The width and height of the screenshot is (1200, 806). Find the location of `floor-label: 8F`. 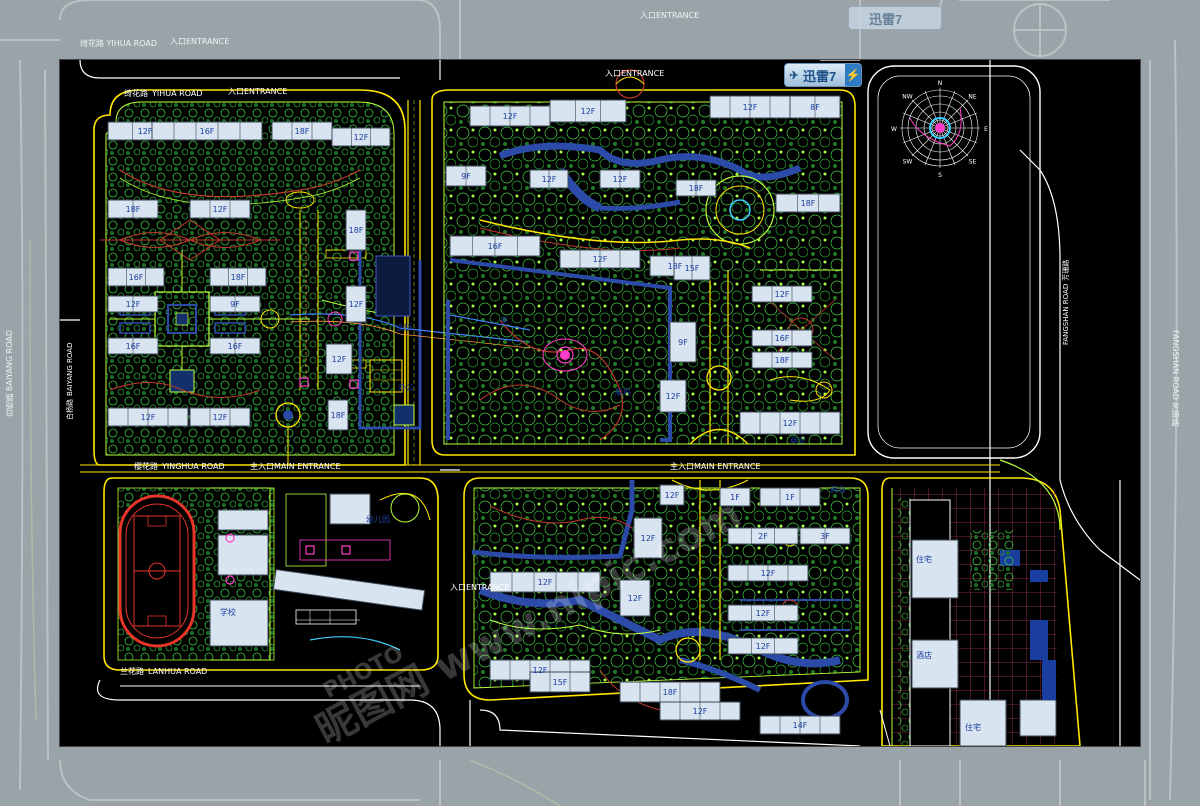

floor-label: 8F is located at coordinates (815, 107).